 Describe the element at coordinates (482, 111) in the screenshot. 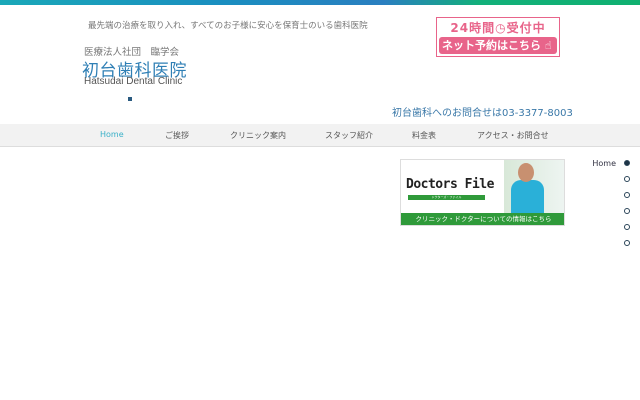

I see `phone-contact: 初台歯科へのお問合せは03-3377-8003` at that location.